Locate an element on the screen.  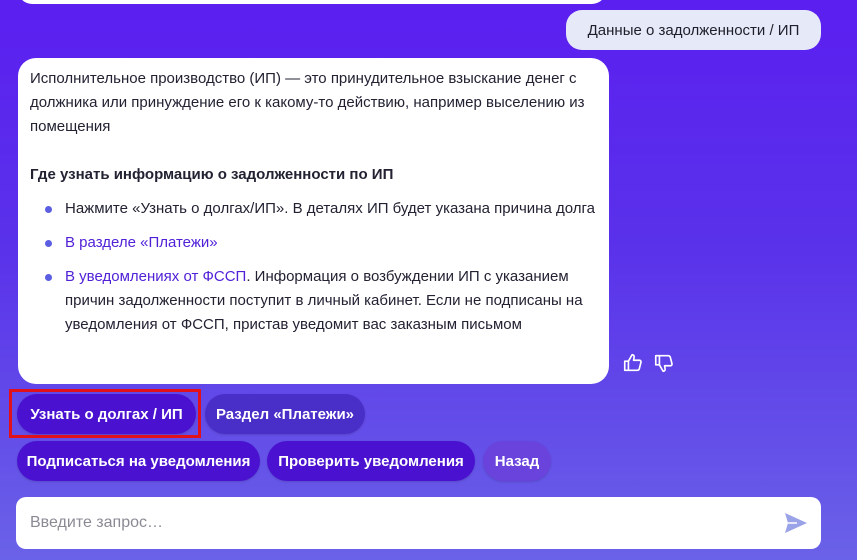
user-message-bubble: Данные о задолженности / ИП is located at coordinates (693, 30).